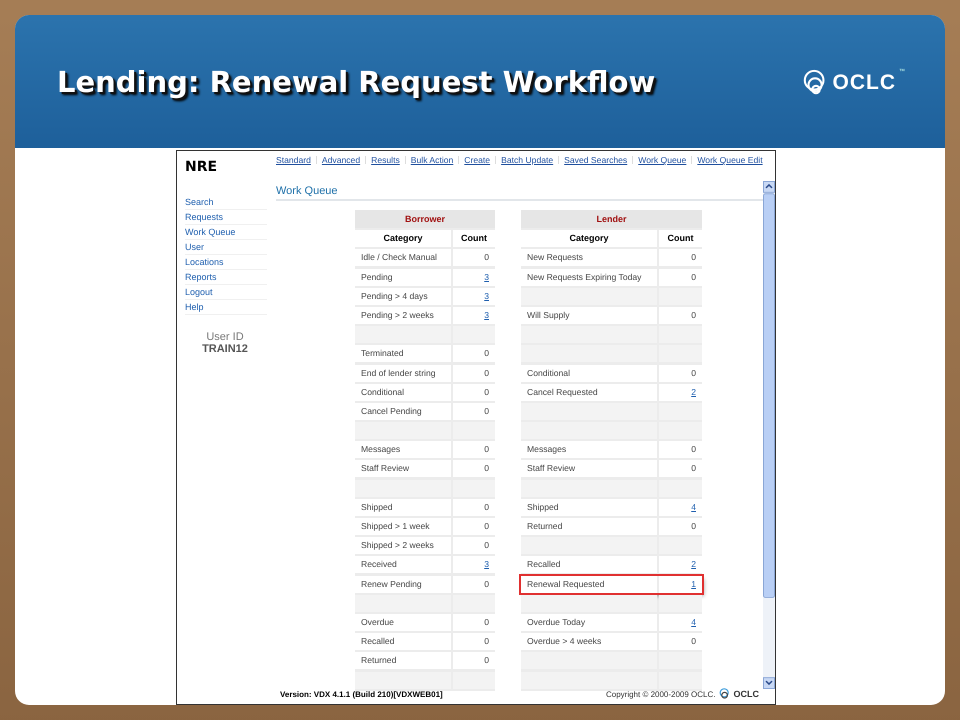  Describe the element at coordinates (293, 160) in the screenshot. I see `nav-link: Standard` at that location.